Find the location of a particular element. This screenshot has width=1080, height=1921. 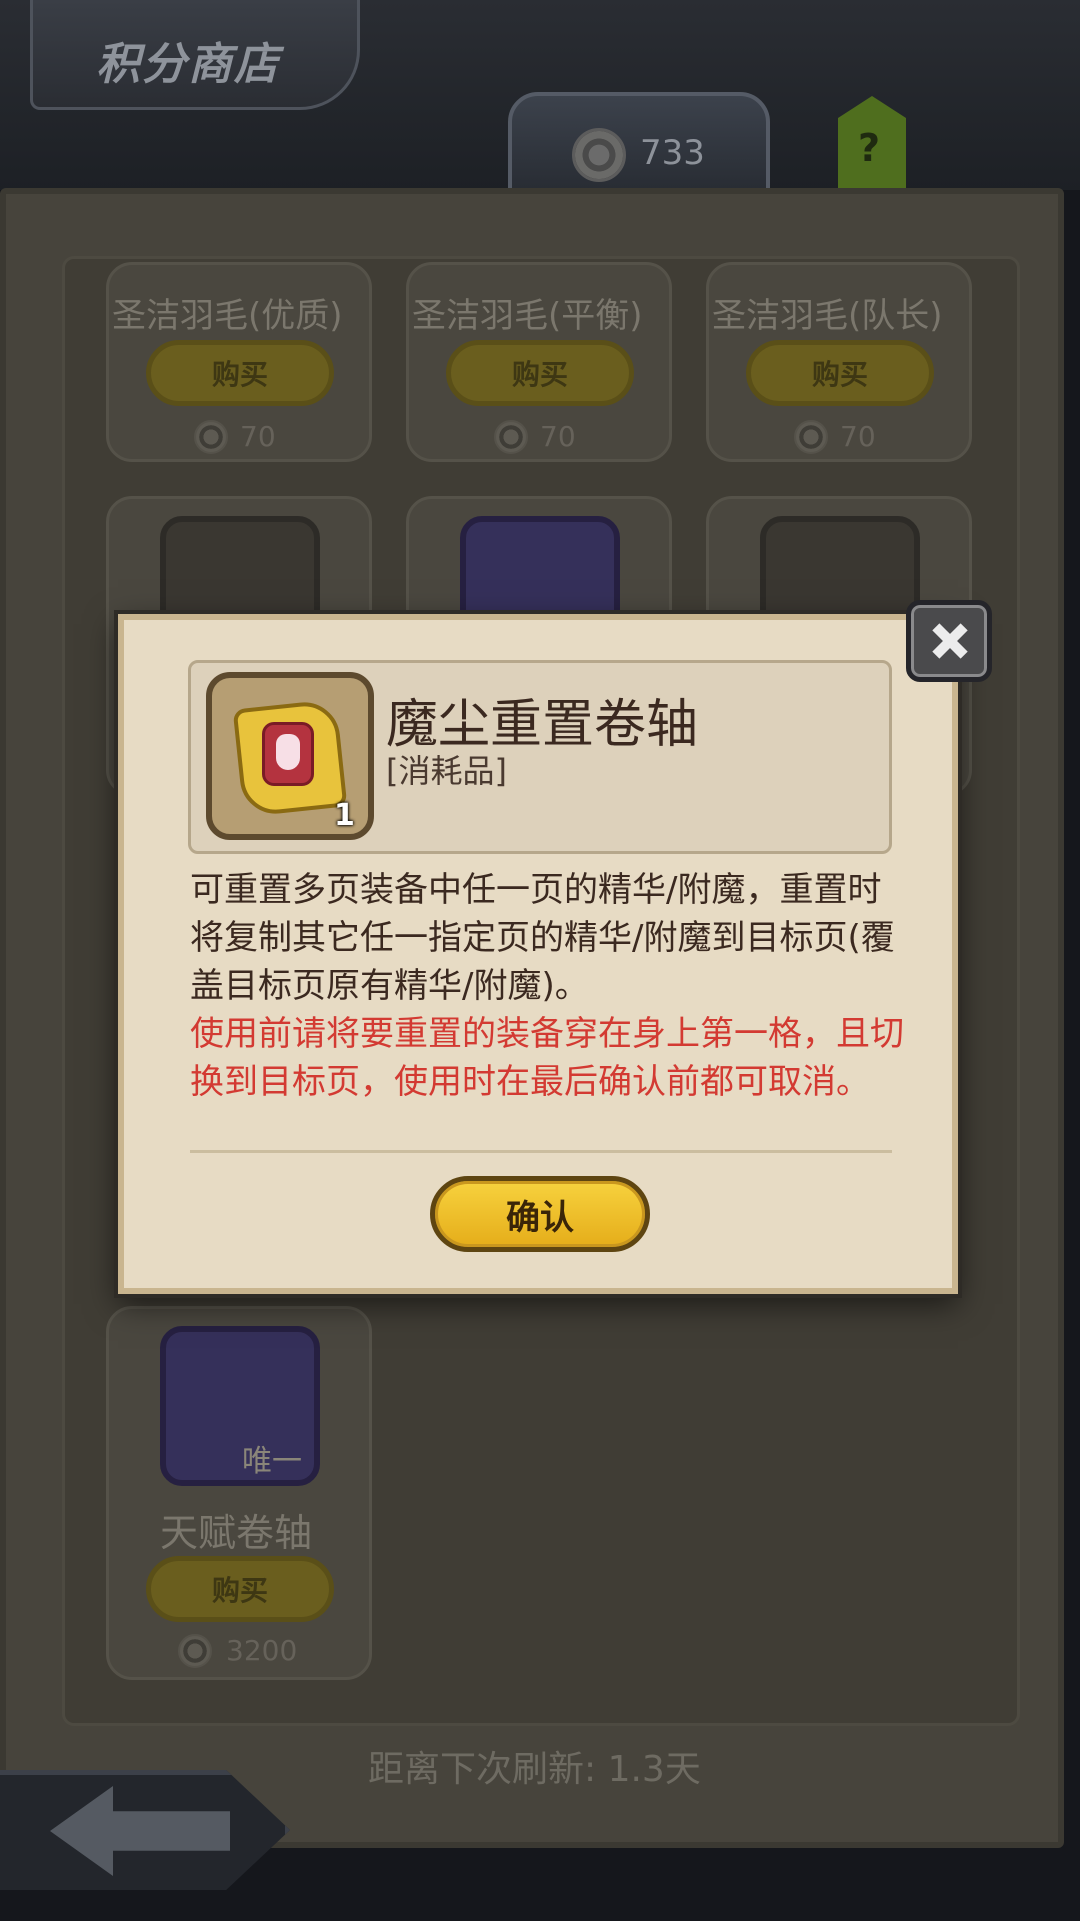

item-count: 1 is located at coordinates (344, 815).